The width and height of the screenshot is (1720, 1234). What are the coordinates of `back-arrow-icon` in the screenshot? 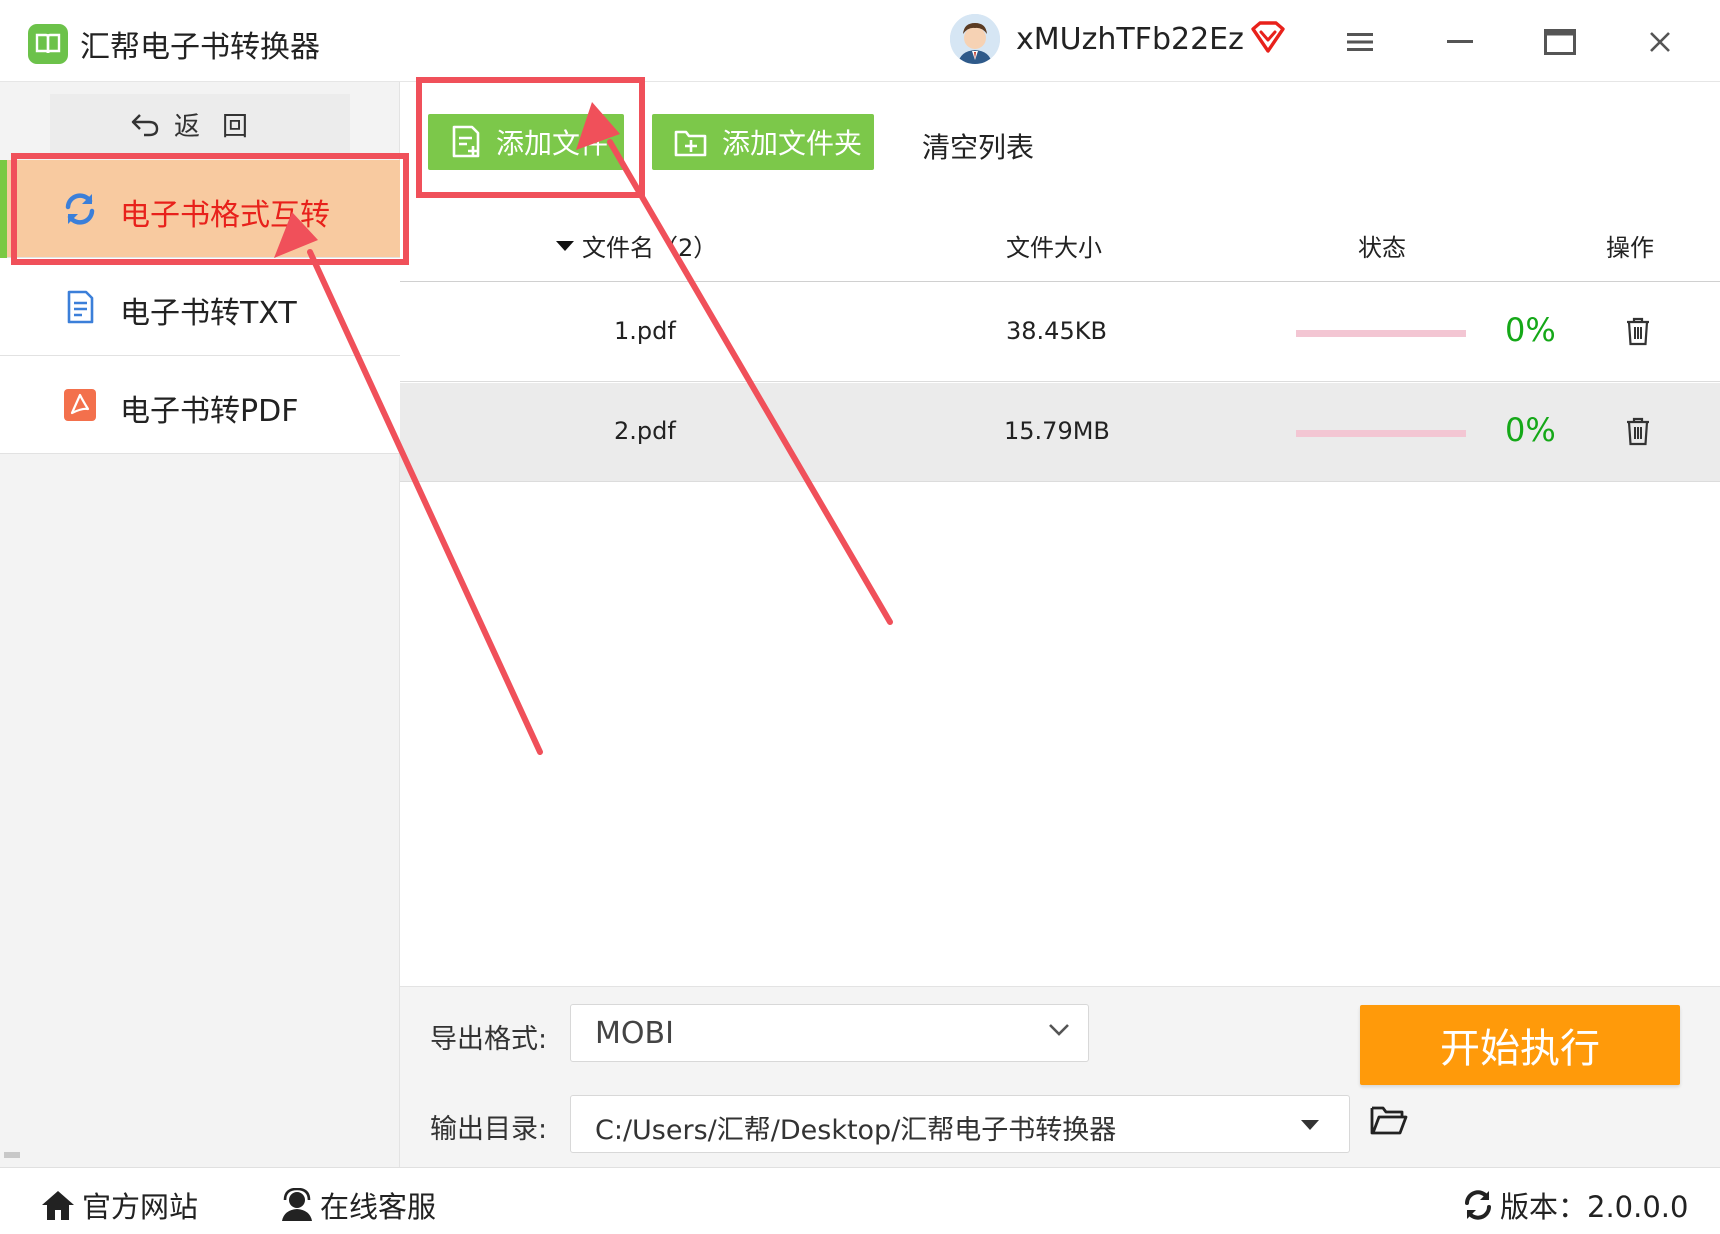 It's located at (145, 125).